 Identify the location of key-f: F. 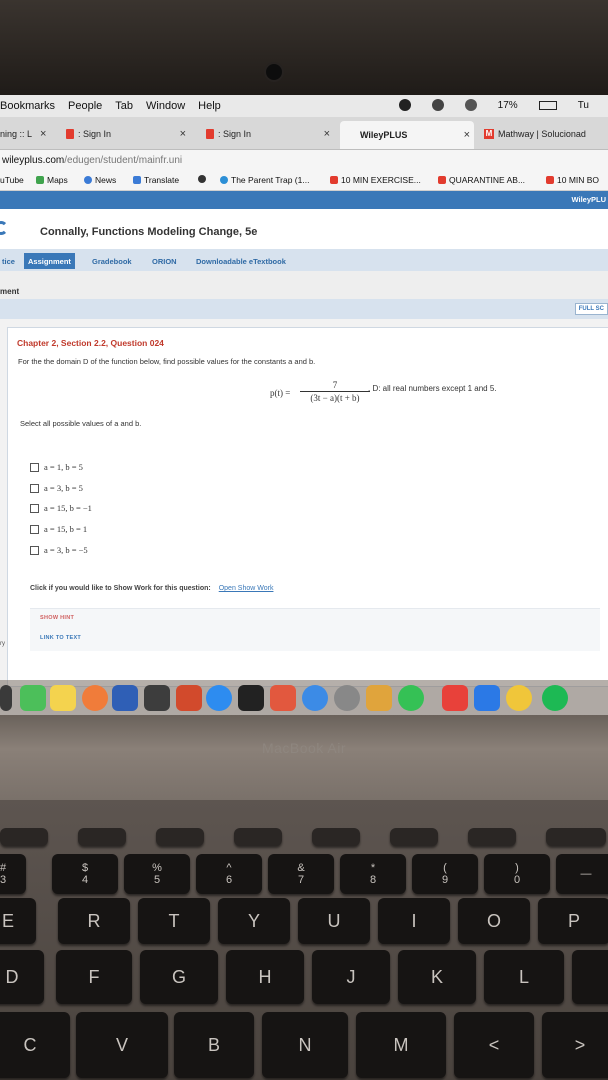
(94, 977).